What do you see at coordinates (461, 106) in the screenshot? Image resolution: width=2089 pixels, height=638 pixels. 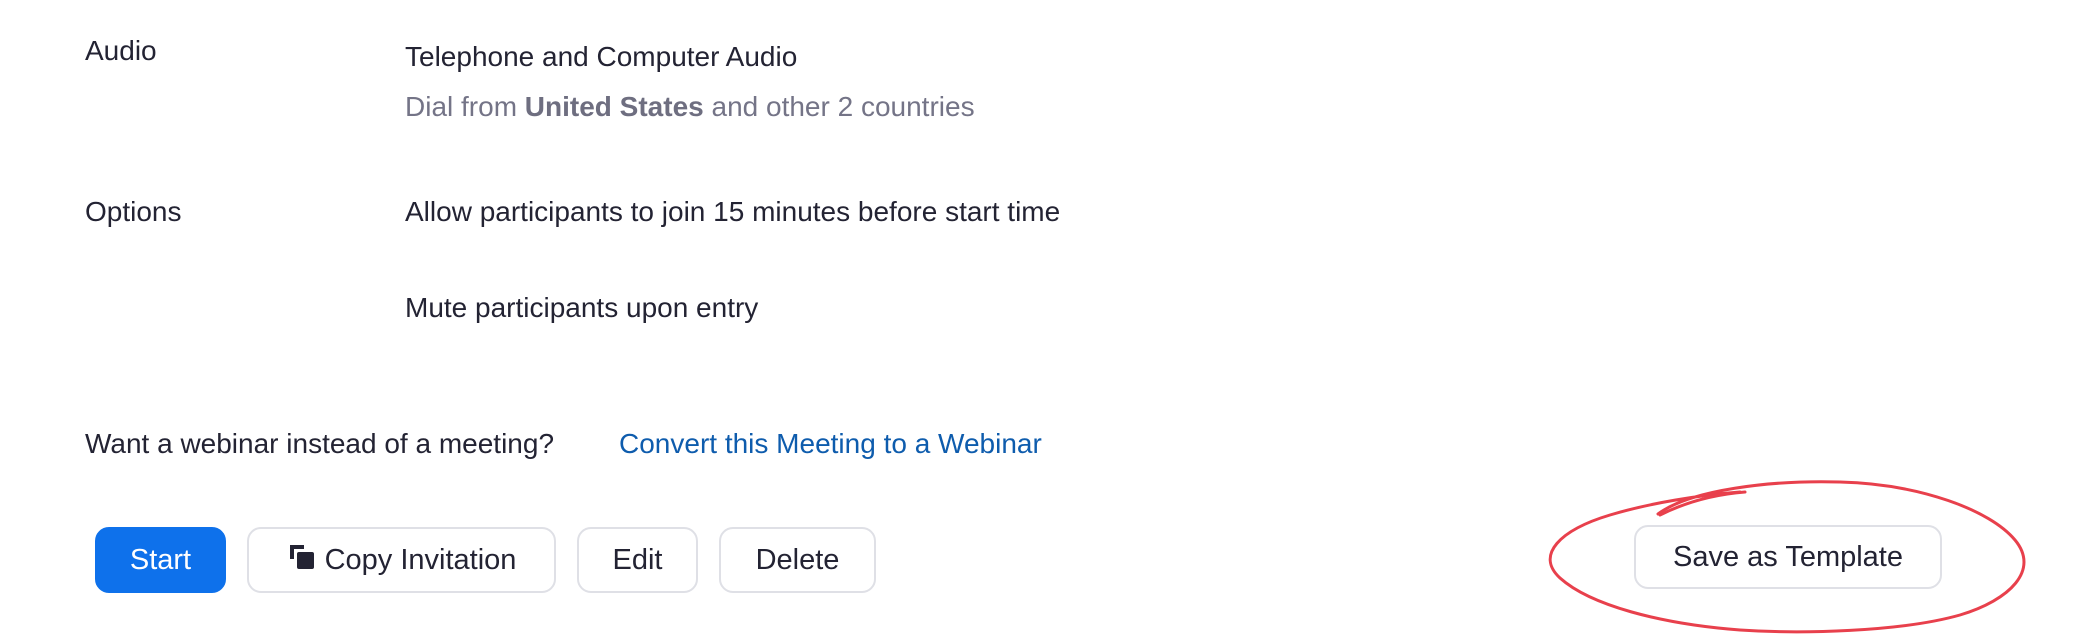 I see `dial-prefix: Dial from` at bounding box center [461, 106].